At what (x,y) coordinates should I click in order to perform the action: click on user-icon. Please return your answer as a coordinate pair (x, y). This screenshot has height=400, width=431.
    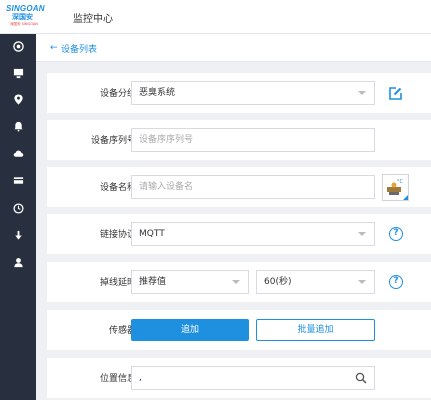
    Looking at the image, I should click on (18, 262).